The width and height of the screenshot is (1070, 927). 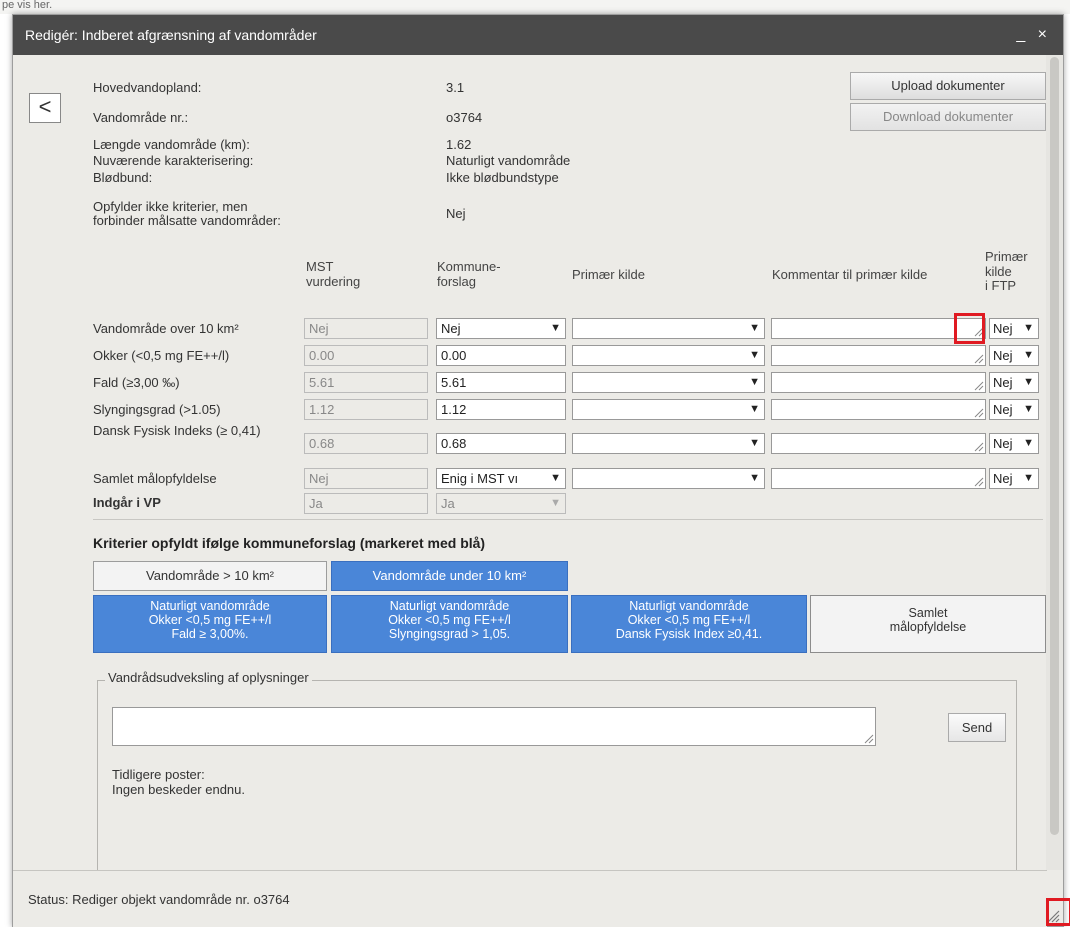 I want to click on highlight-resize-grip, so click(x=969, y=328).